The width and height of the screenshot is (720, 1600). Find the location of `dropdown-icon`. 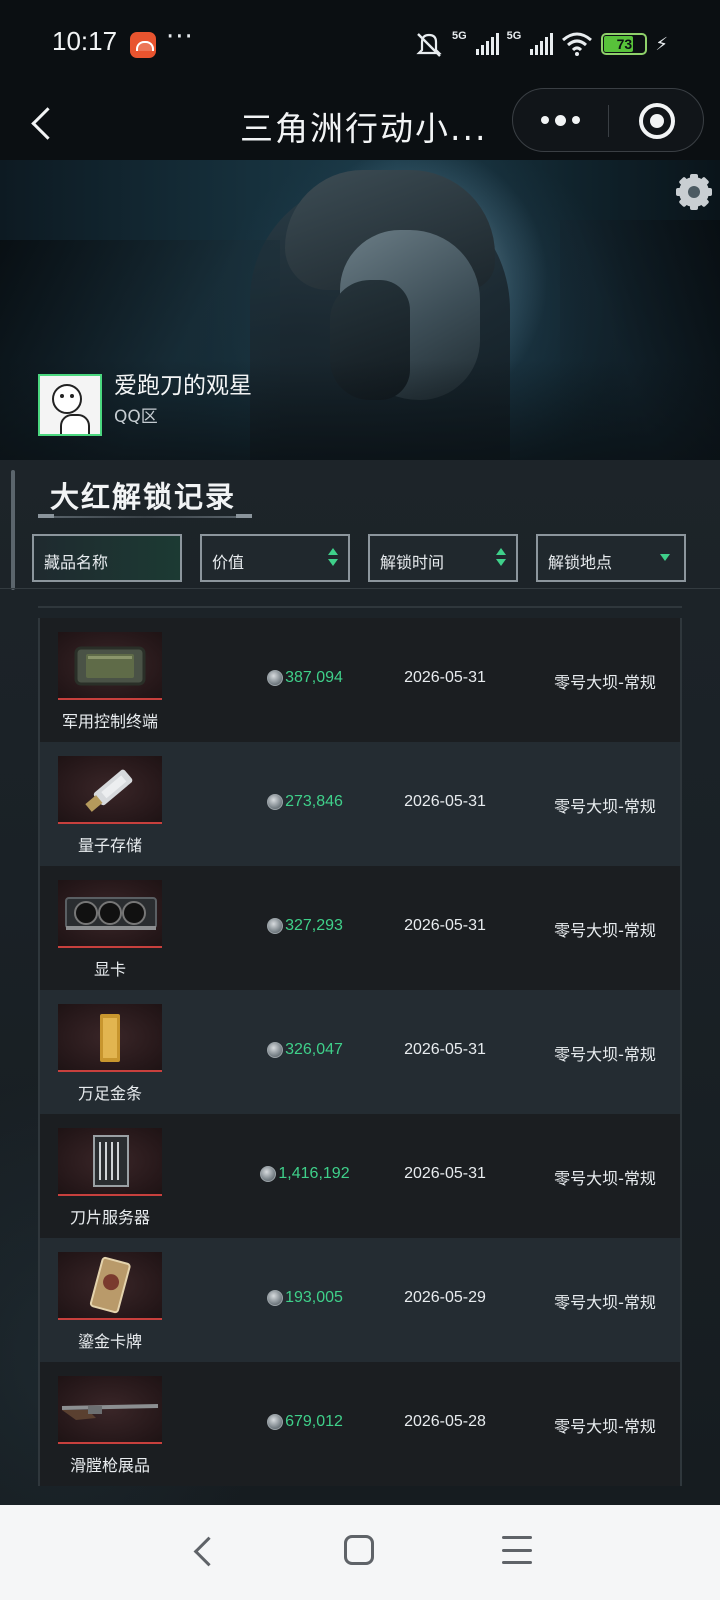

dropdown-icon is located at coordinates (665, 557).